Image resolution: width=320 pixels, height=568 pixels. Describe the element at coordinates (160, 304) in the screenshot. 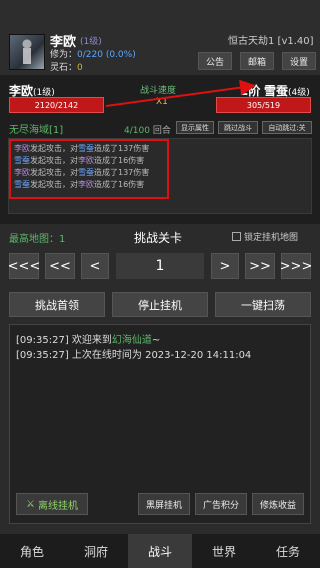

I see `stop-idle-button: 停止挂机` at that location.